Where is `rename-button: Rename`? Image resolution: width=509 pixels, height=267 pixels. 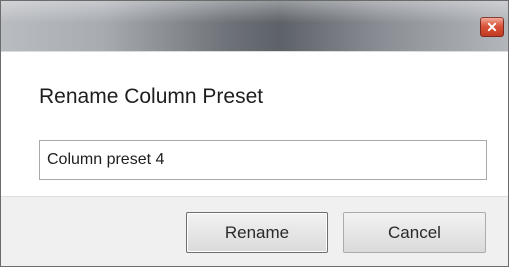 rename-button: Rename is located at coordinates (257, 232).